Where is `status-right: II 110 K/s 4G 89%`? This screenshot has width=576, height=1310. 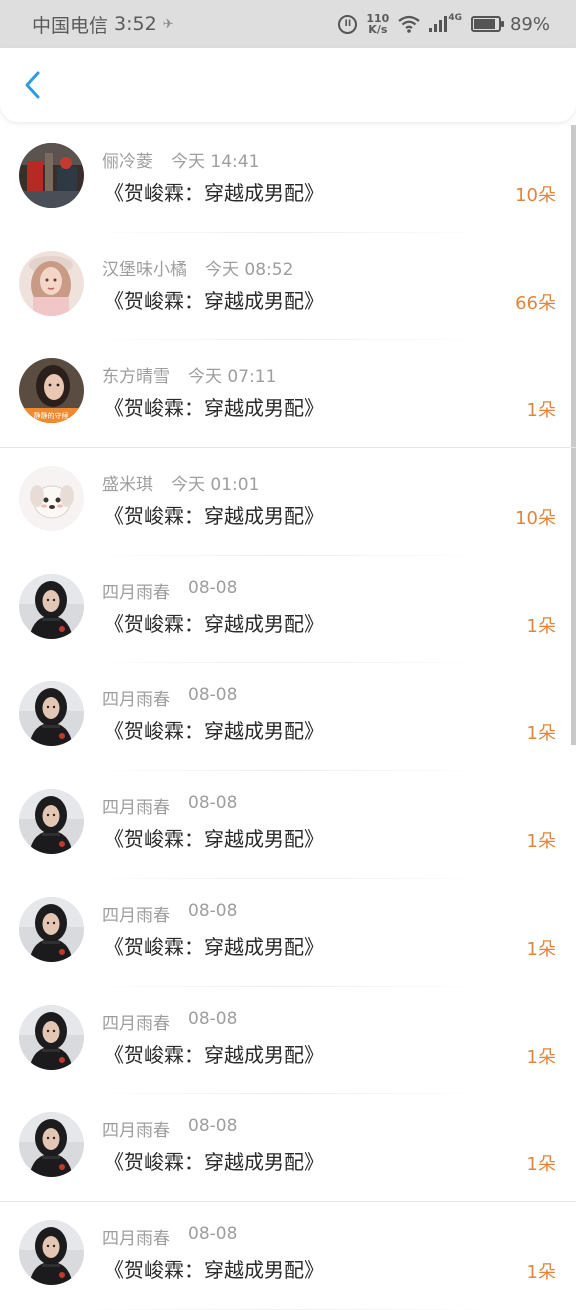
status-right: II 110 K/s 4G 89% is located at coordinates (444, 24).